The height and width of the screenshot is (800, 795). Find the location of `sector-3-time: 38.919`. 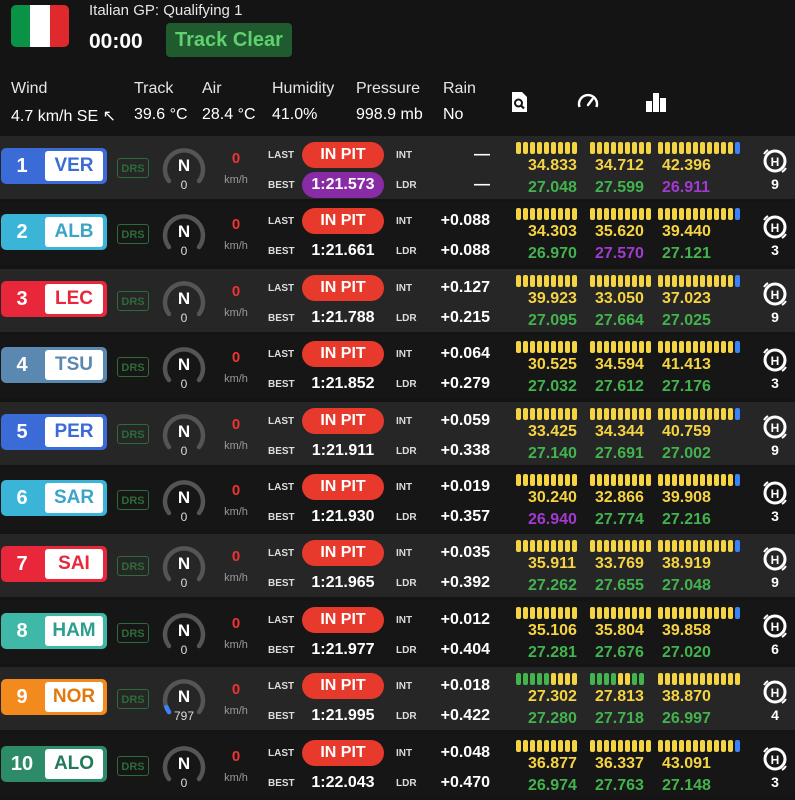

sector-3-time: 38.919 is located at coordinates (686, 564).